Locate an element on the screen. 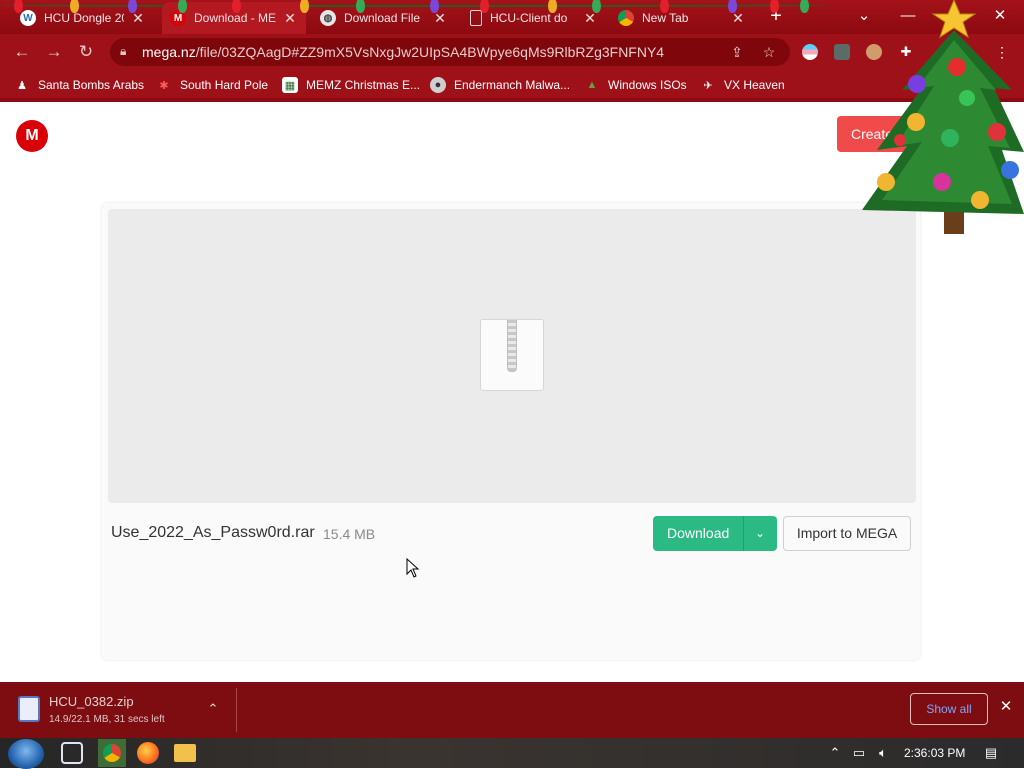 Image resolution: width=1024 pixels, height=769 pixels. tab-title: Download - MEGA is located at coordinates (235, 18).